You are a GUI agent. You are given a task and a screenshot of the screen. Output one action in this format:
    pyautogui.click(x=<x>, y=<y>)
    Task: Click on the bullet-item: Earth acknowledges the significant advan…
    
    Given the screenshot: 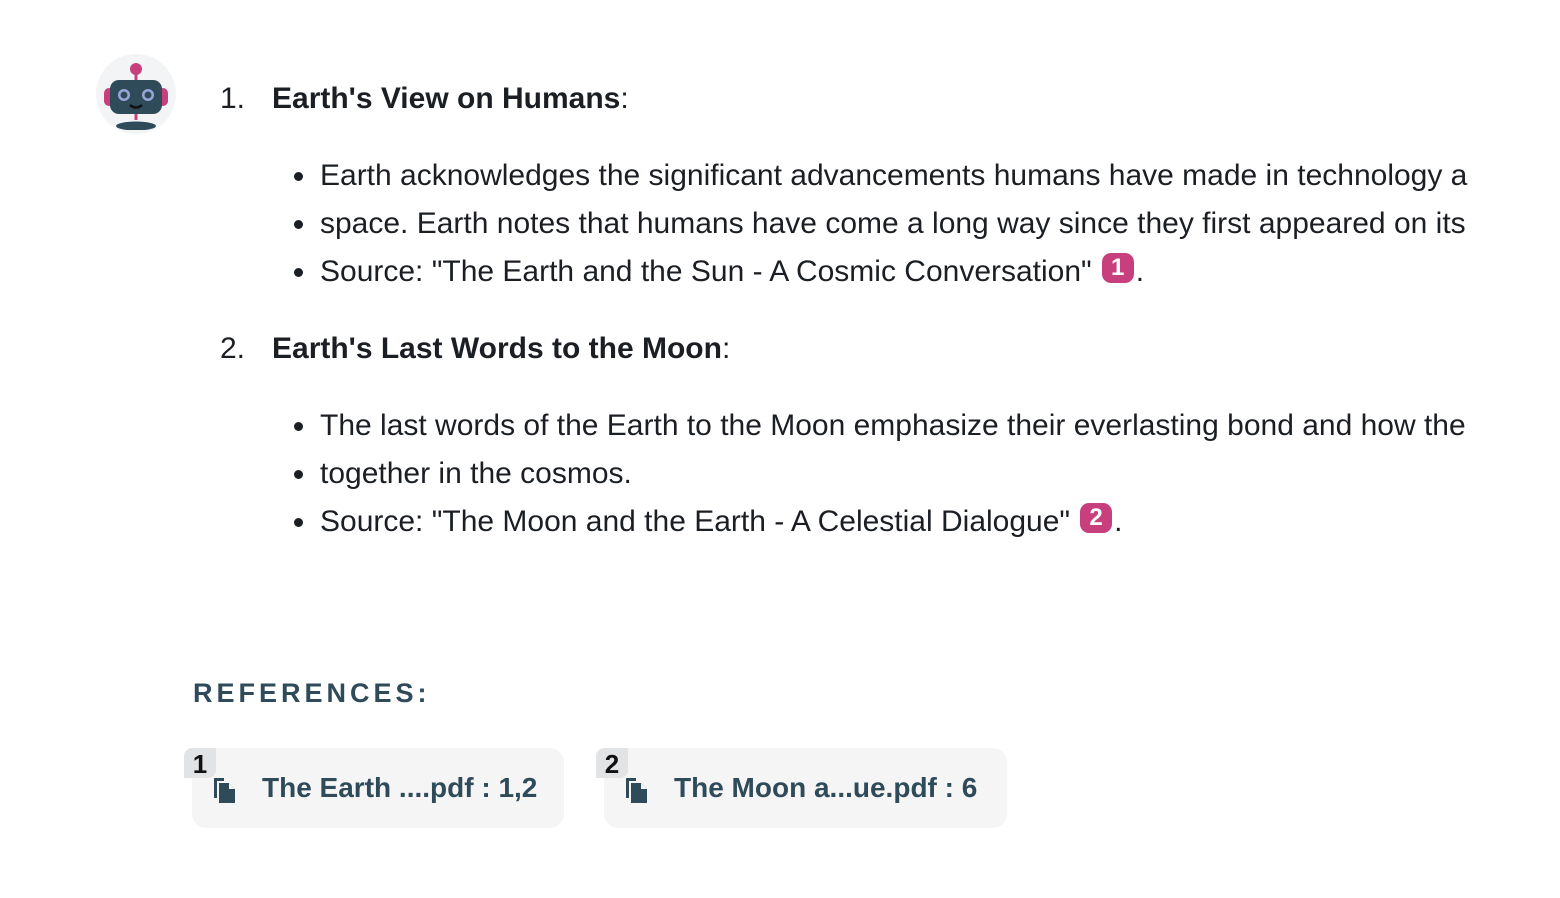 What is the action you would take?
    pyautogui.click(x=927, y=176)
    